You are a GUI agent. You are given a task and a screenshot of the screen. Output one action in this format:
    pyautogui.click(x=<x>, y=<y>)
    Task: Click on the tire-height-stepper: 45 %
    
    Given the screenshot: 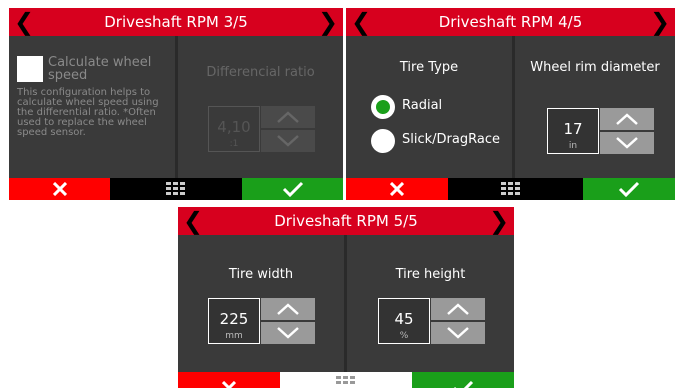 What is the action you would take?
    pyautogui.click(x=431, y=321)
    